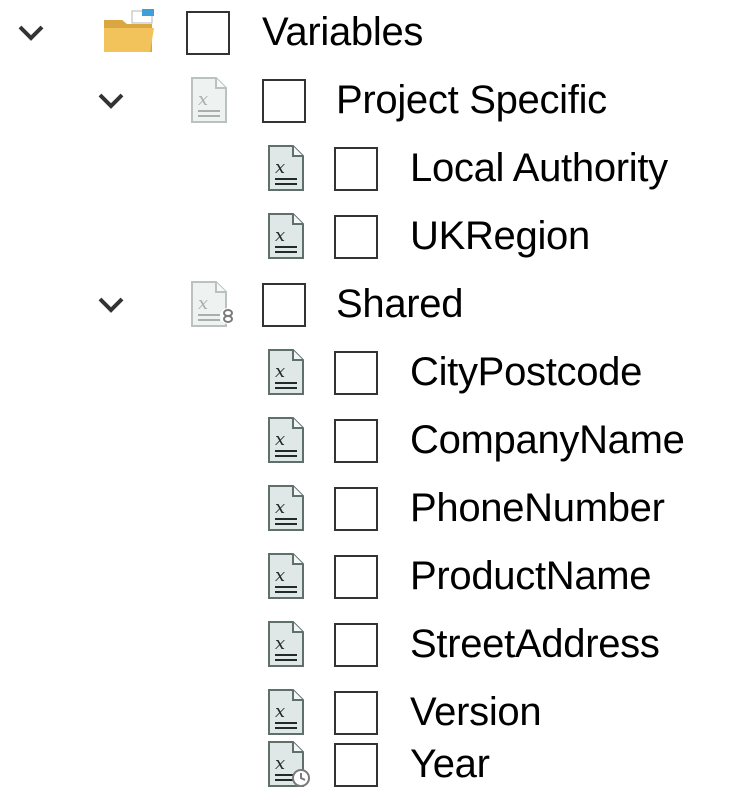 The width and height of the screenshot is (749, 800). I want to click on checkbox-project-specific, so click(284, 101).